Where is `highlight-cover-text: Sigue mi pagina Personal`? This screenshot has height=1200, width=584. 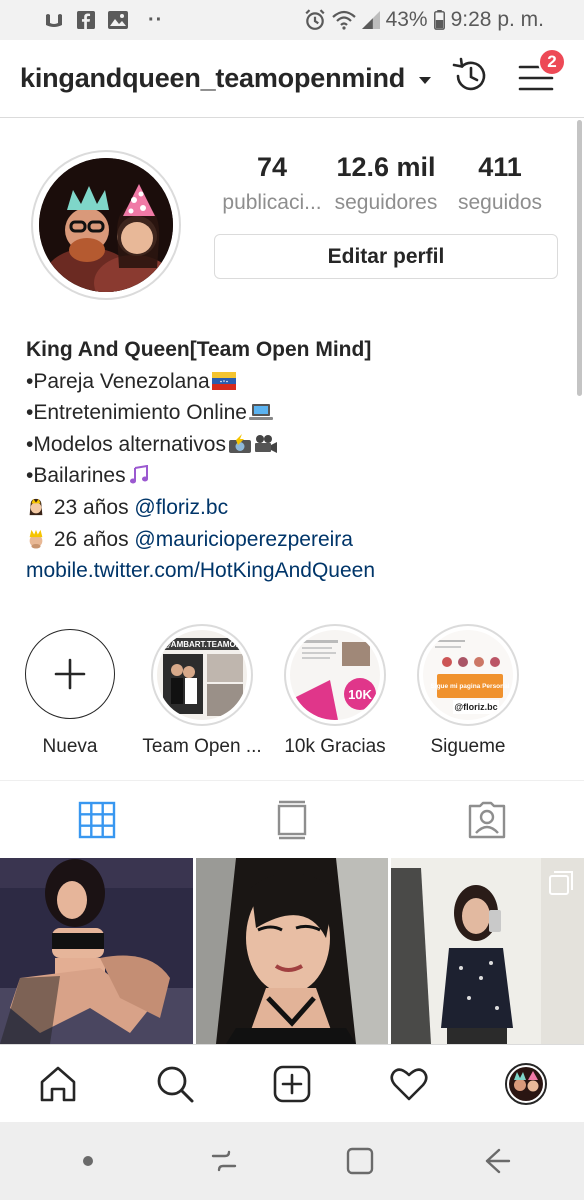
highlight-cover-text: Sigue mi pagina Personal is located at coordinates (469, 686).